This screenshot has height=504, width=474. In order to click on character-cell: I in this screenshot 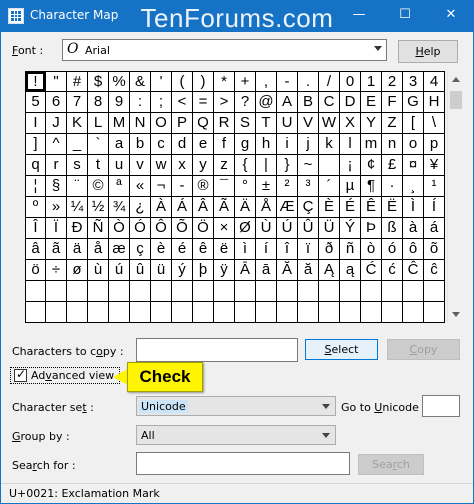, I will do `click(35, 123)`.